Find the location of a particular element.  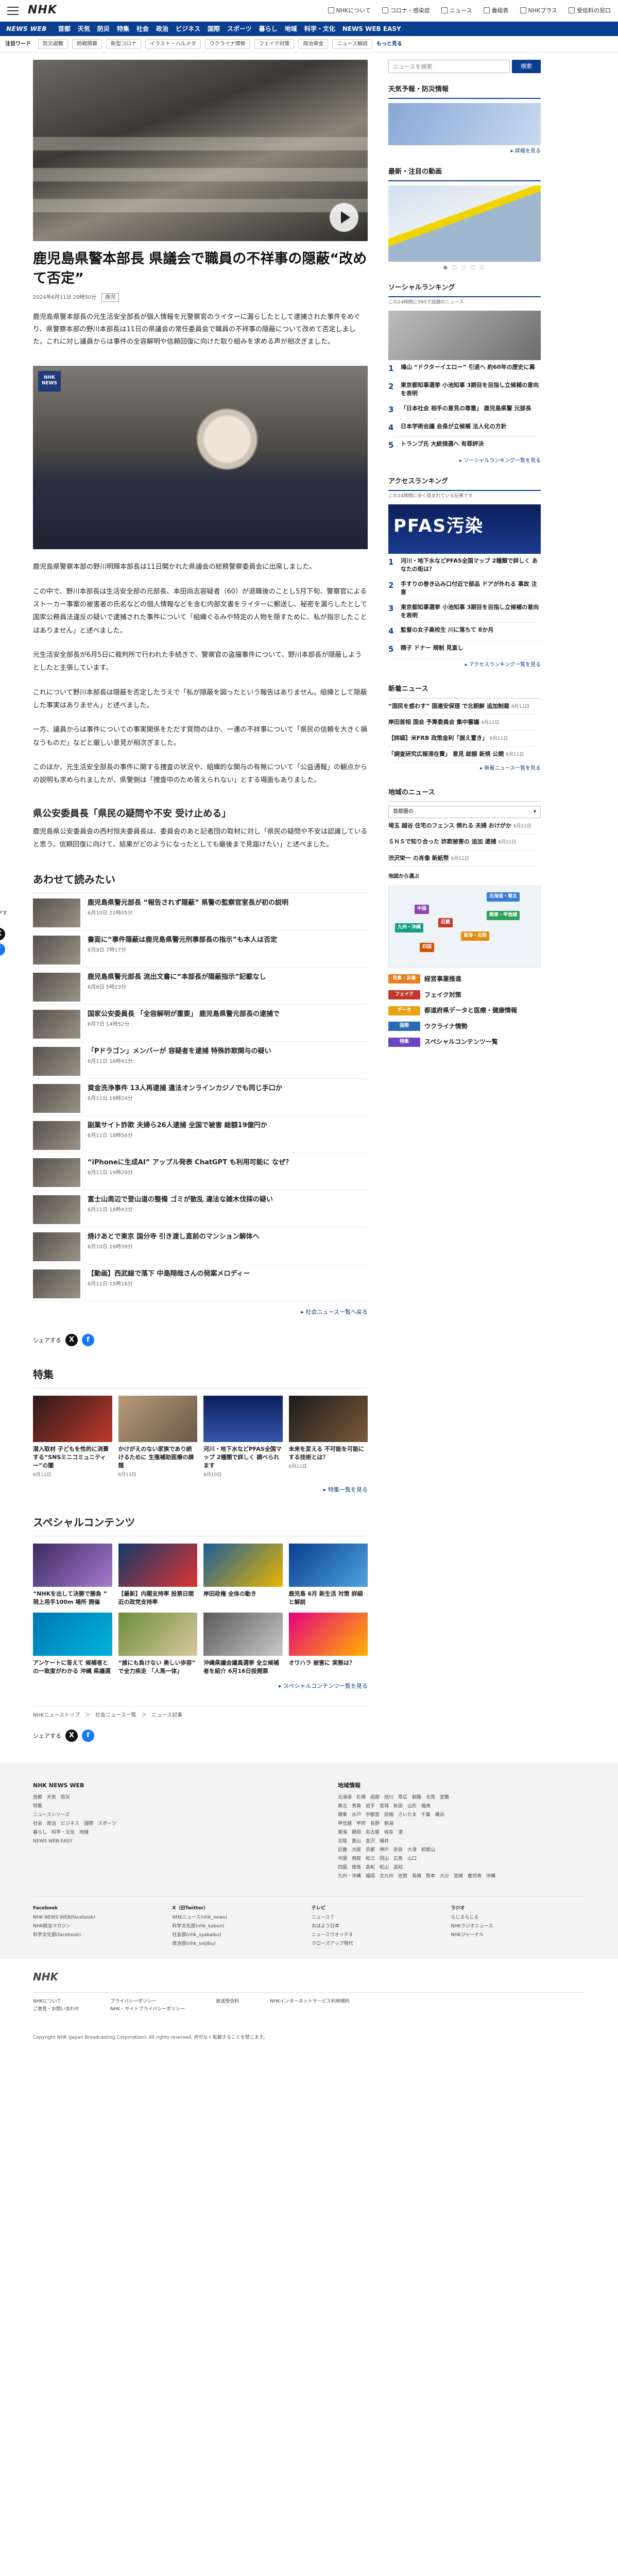

search-button: 検索 is located at coordinates (526, 66).